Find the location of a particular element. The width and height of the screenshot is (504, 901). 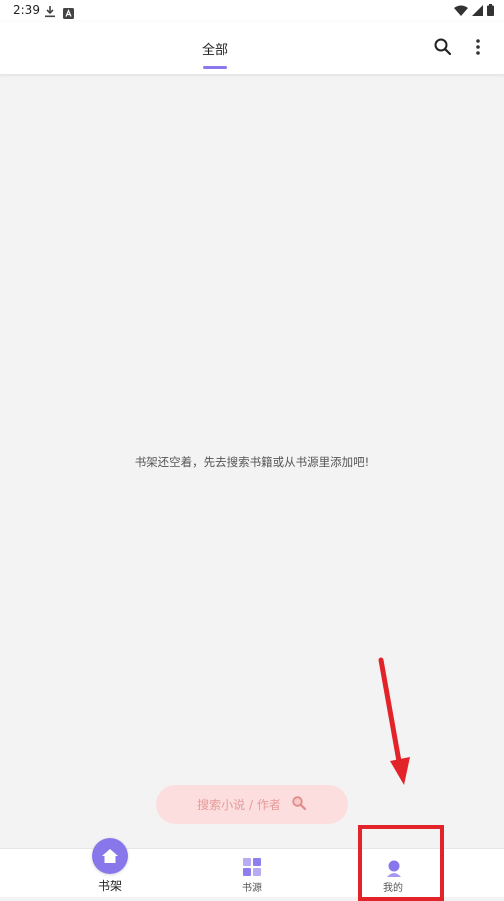

download-icon is located at coordinates (50, 12).